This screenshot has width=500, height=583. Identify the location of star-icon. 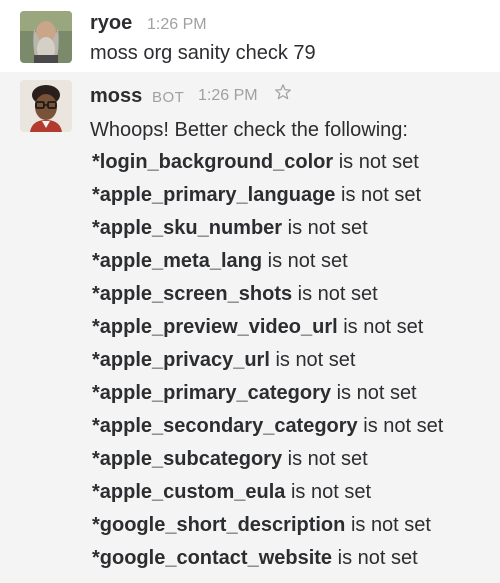
(283, 94).